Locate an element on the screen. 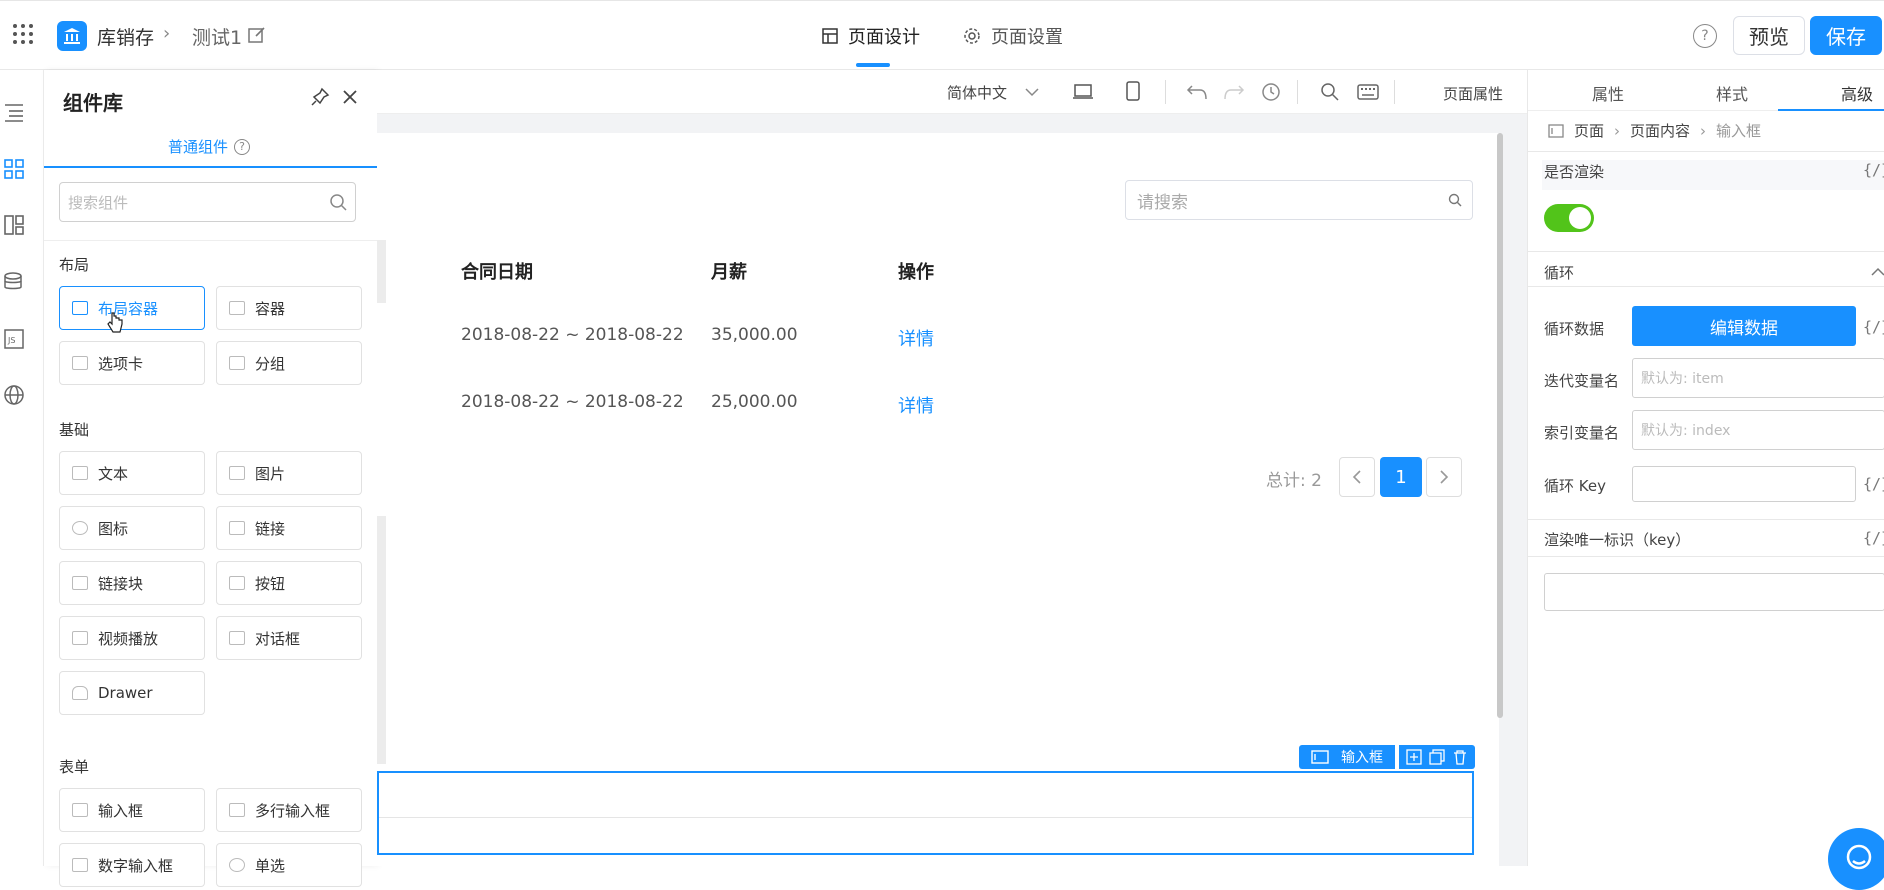 This screenshot has height=890, width=1884. breadcrumb-page: 页面 is located at coordinates (1589, 130).